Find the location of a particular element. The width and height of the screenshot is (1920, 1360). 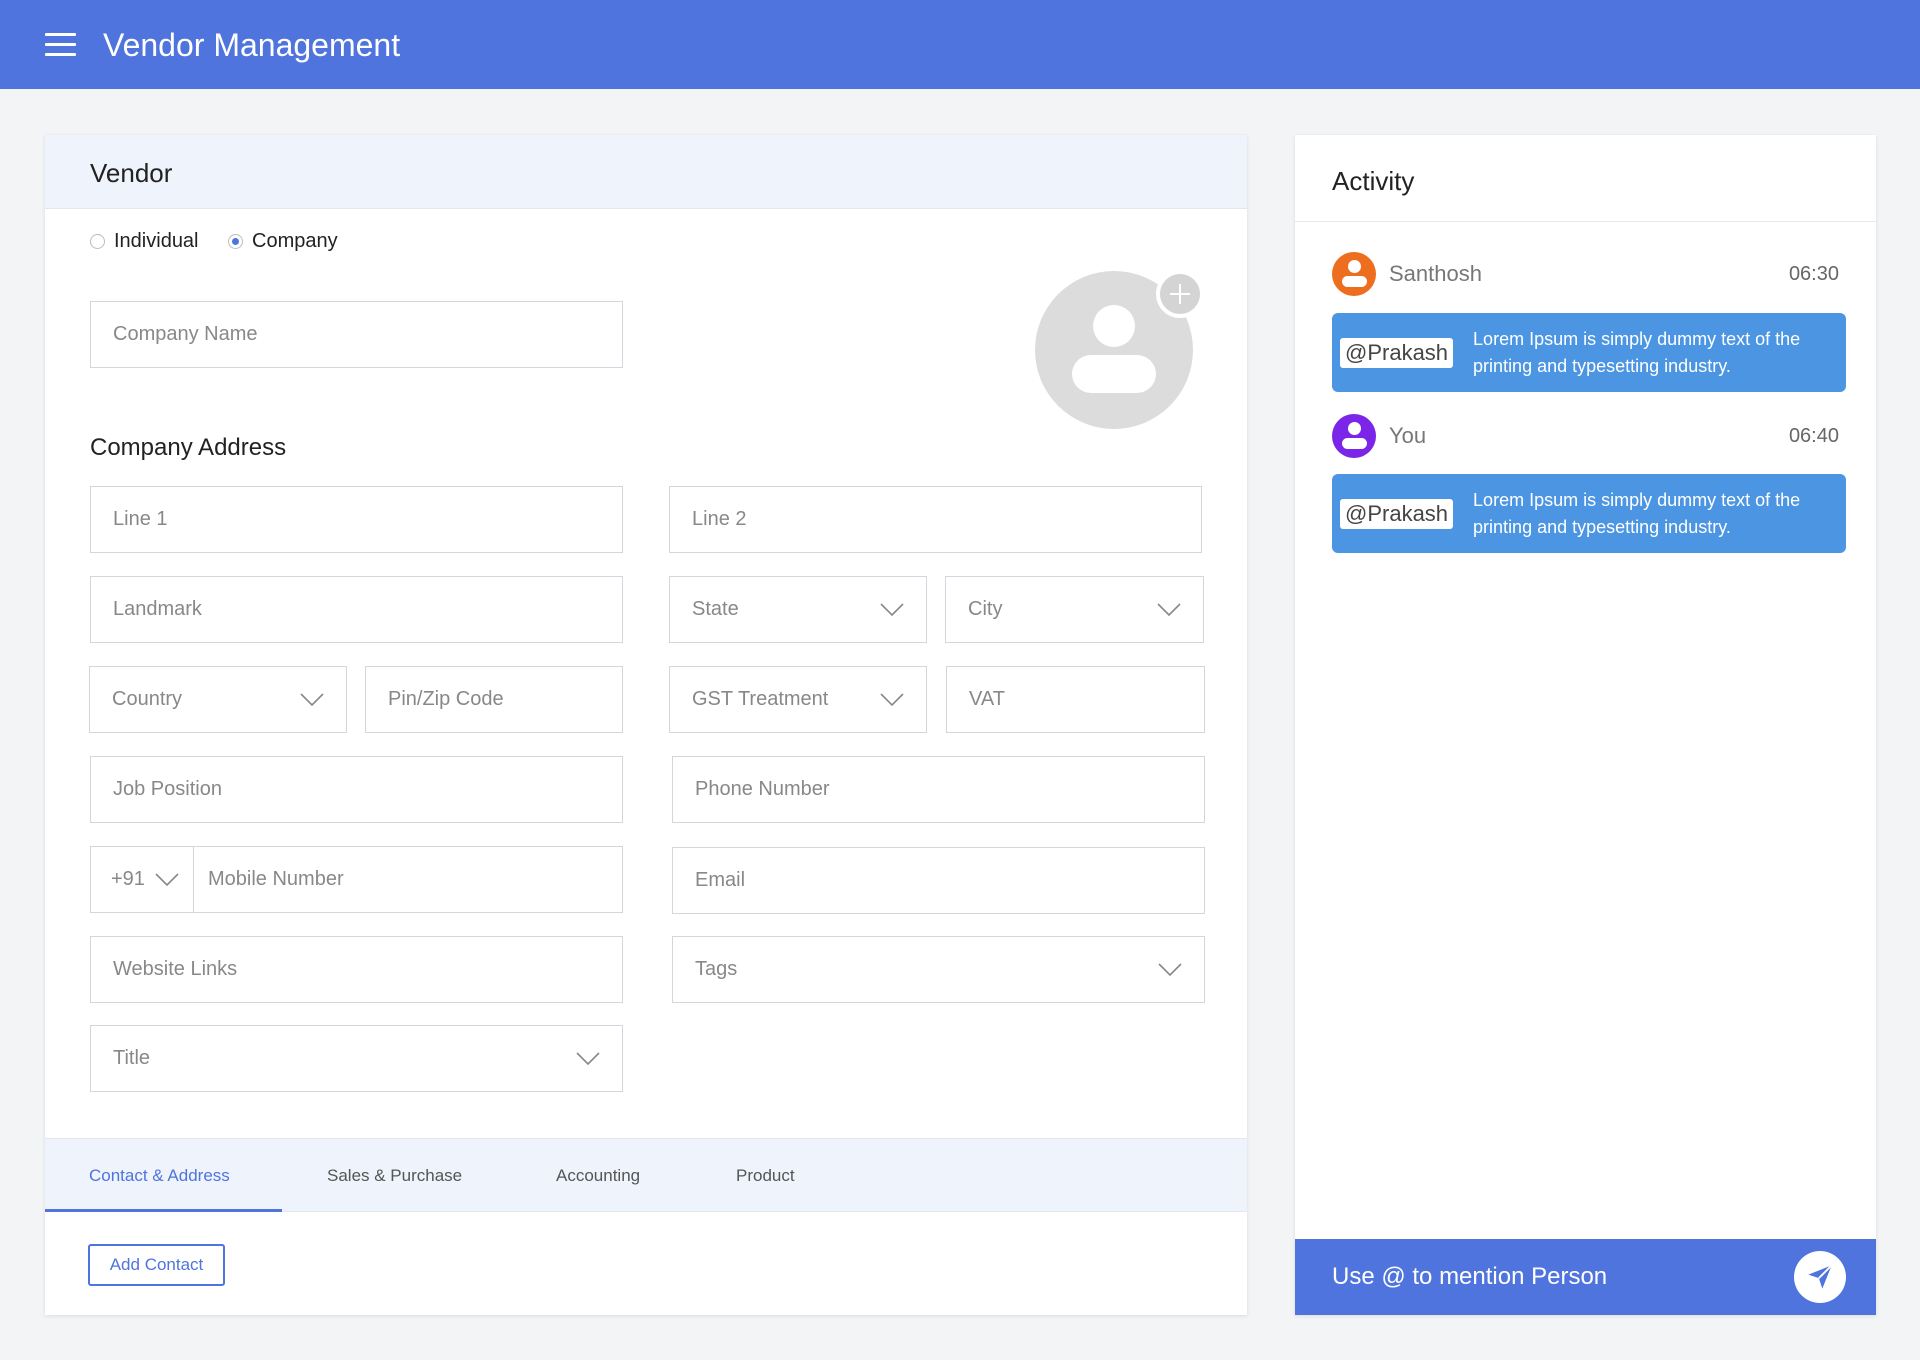

job-position-placeholder: Job Position is located at coordinates (167, 789).